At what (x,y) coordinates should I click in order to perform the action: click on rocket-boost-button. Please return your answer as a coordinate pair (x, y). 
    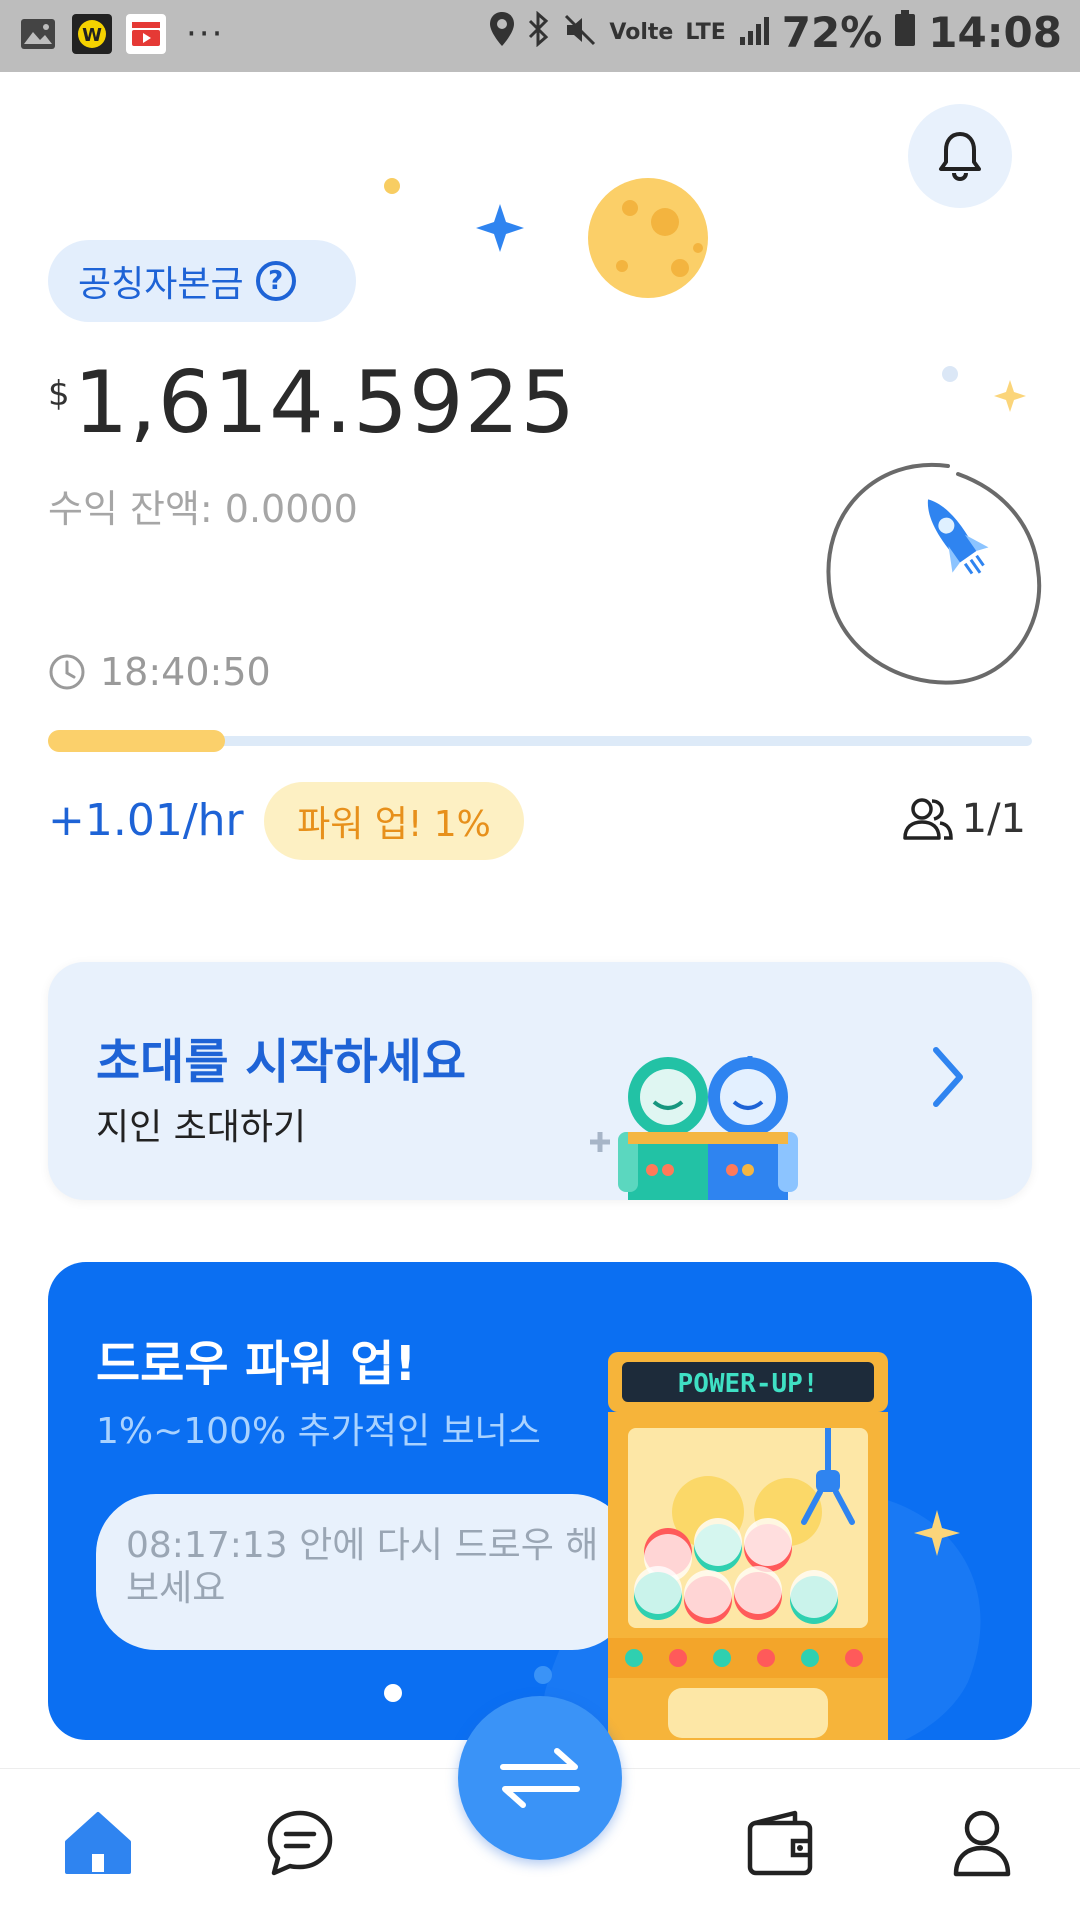
    Looking at the image, I should click on (928, 572).